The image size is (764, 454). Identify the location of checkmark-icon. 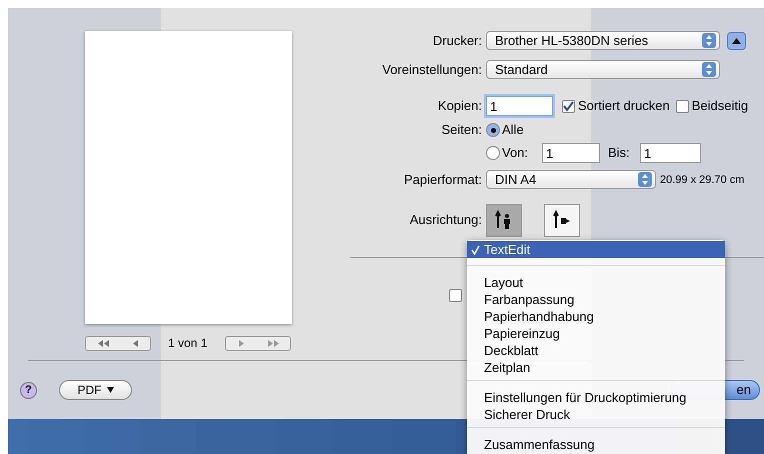
(475, 249).